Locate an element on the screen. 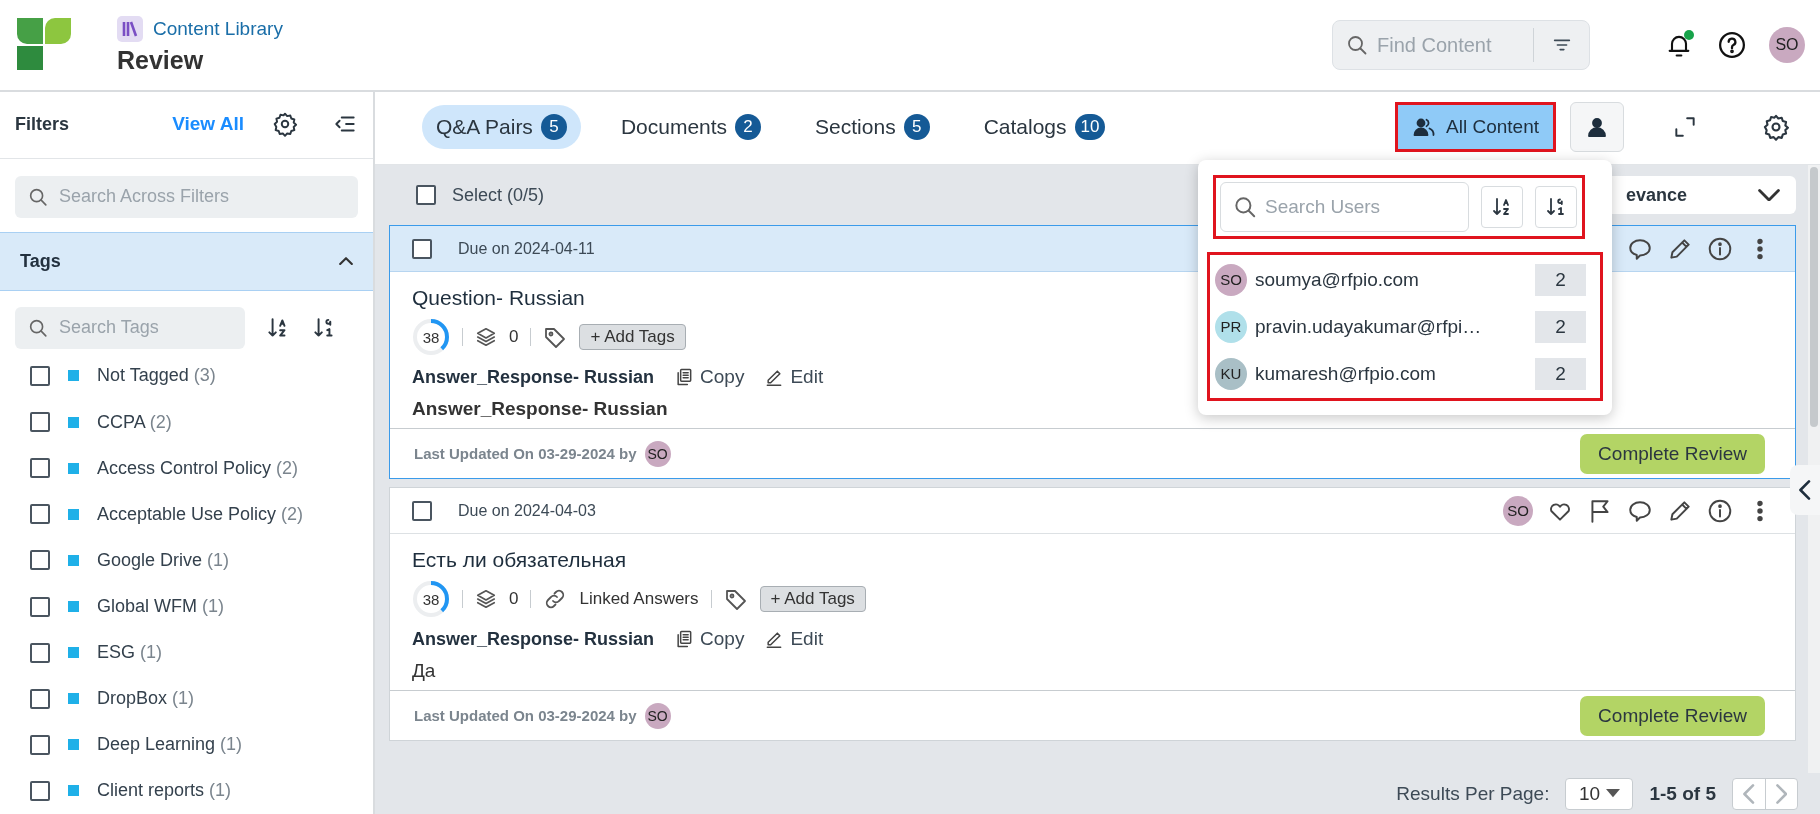  all-content-button: All Content is located at coordinates (1475, 127).